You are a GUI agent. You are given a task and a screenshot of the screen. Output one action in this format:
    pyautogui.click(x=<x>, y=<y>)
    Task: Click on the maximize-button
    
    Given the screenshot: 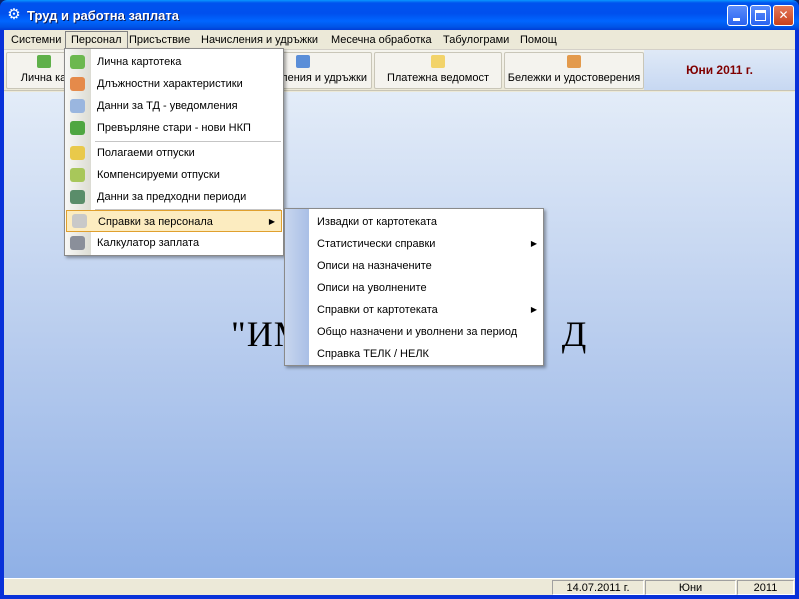 What is the action you would take?
    pyautogui.click(x=760, y=15)
    